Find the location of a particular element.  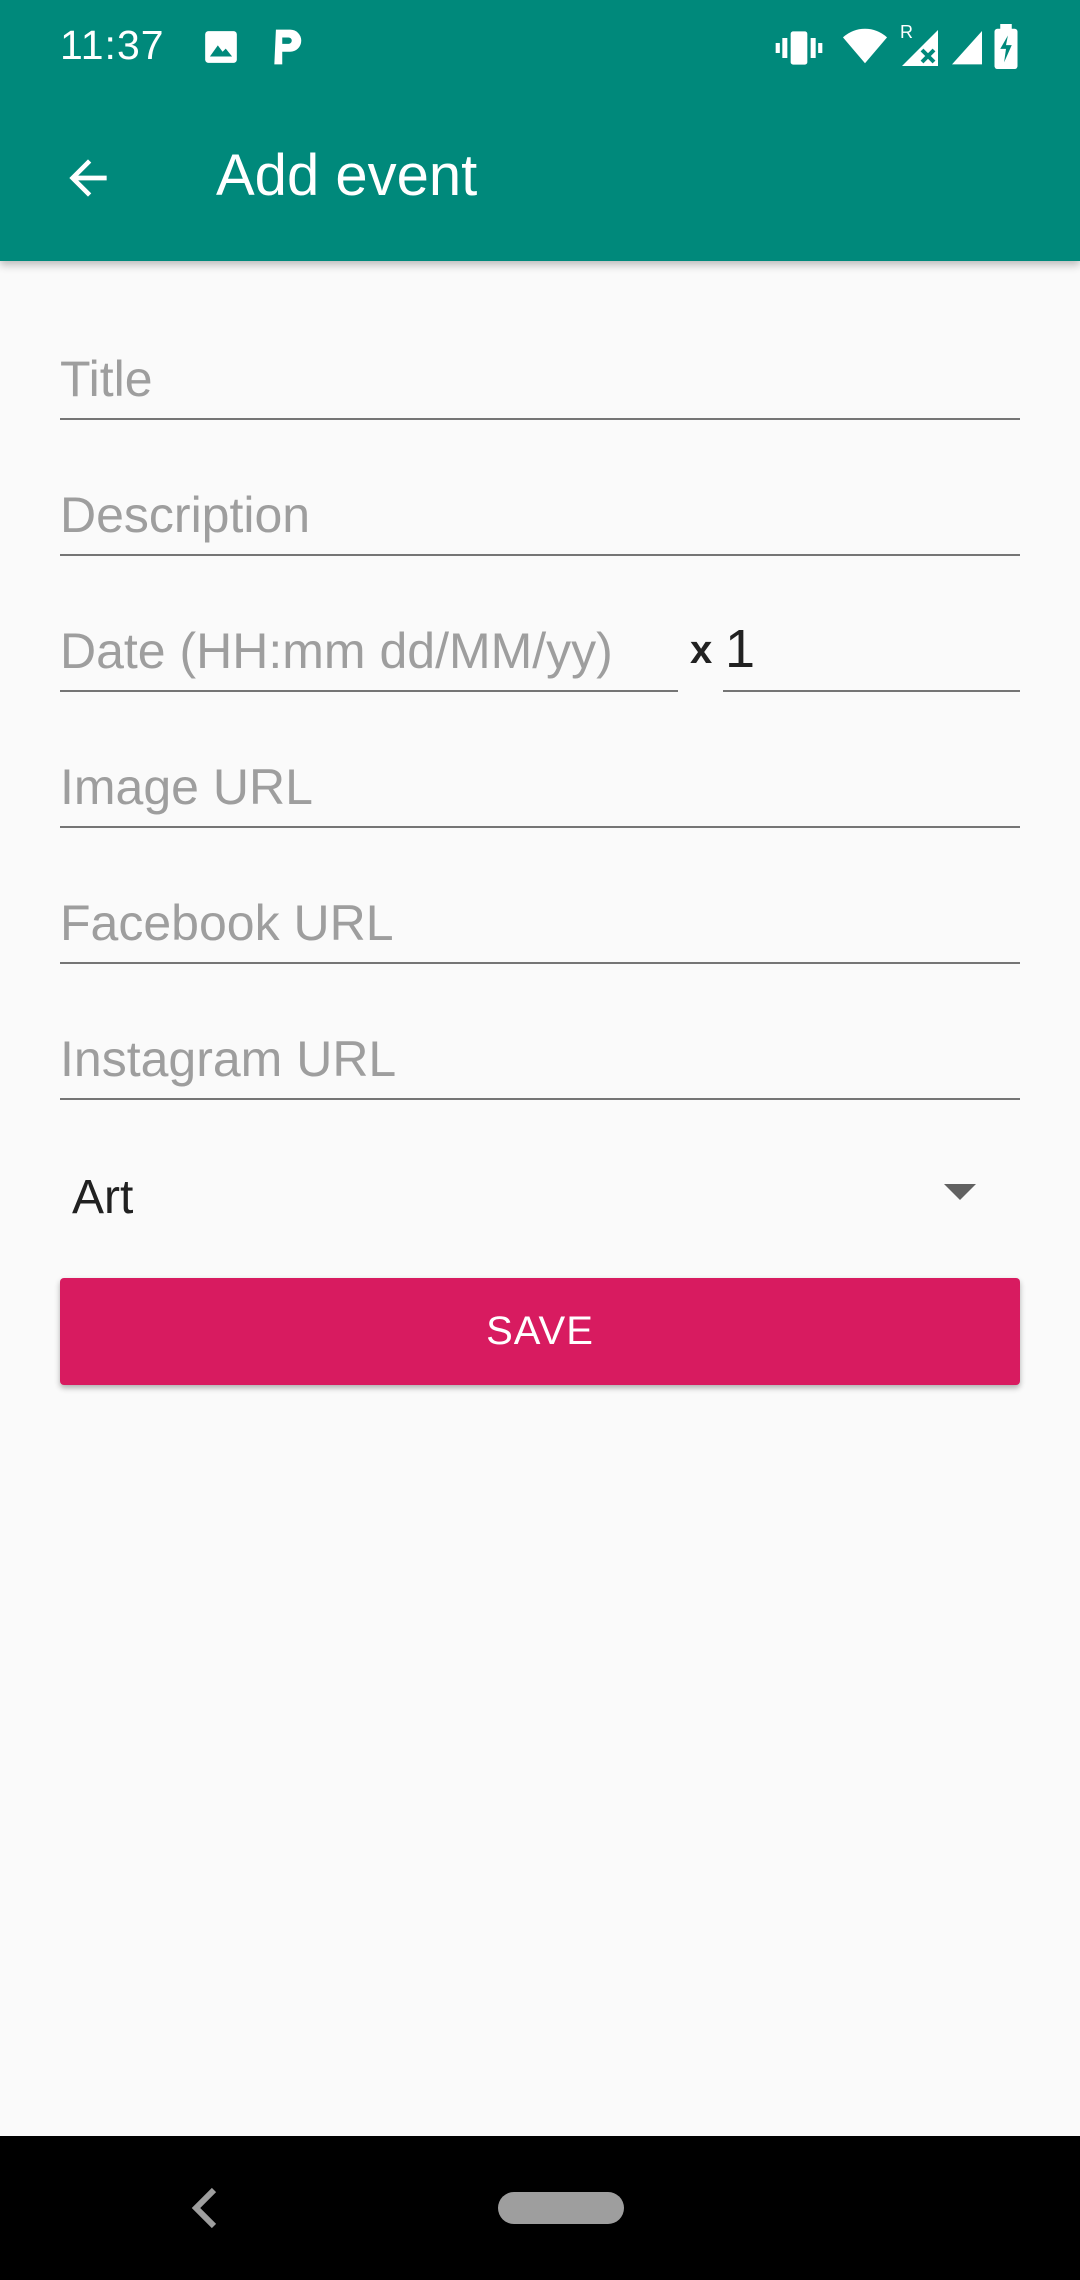

page-title: Add event is located at coordinates (347, 175).